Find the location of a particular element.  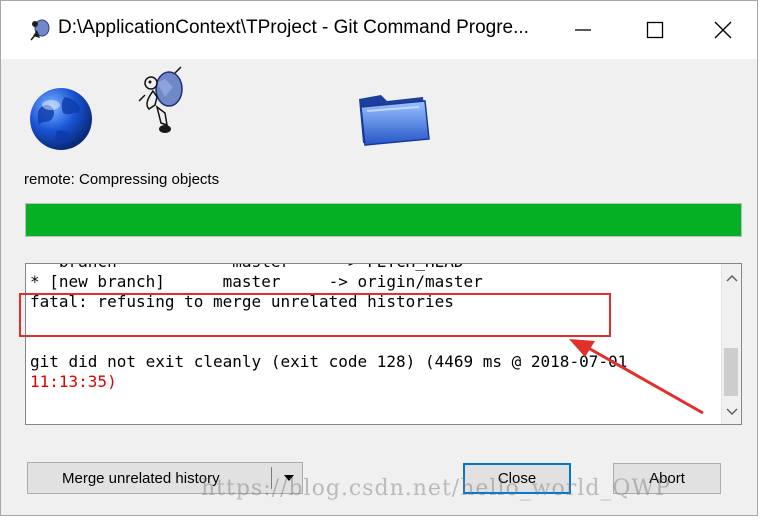

log-scrollbar is located at coordinates (731, 344).